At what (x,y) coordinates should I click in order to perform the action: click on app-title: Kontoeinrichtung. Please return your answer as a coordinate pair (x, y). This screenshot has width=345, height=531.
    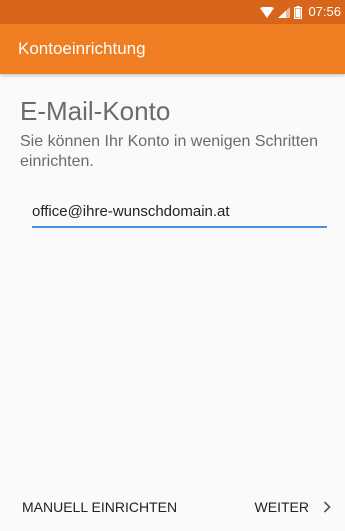
    Looking at the image, I should click on (82, 48).